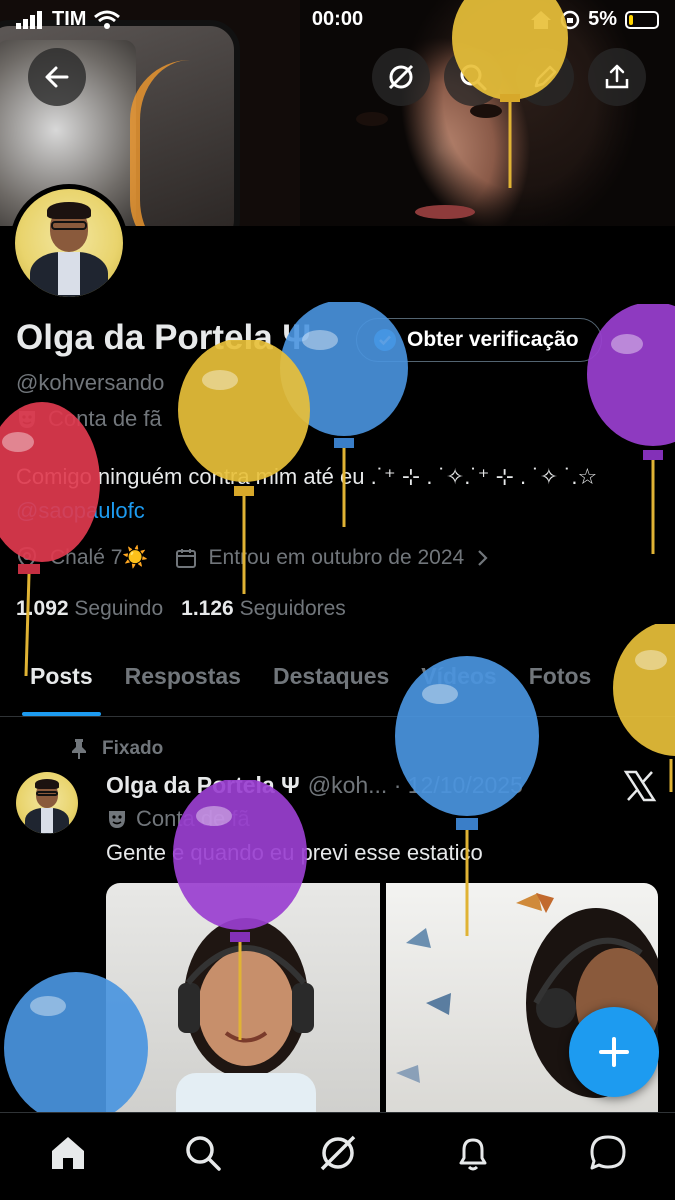 The image size is (675, 1200). I want to click on get-verified-label: Obter verificação, so click(493, 339).